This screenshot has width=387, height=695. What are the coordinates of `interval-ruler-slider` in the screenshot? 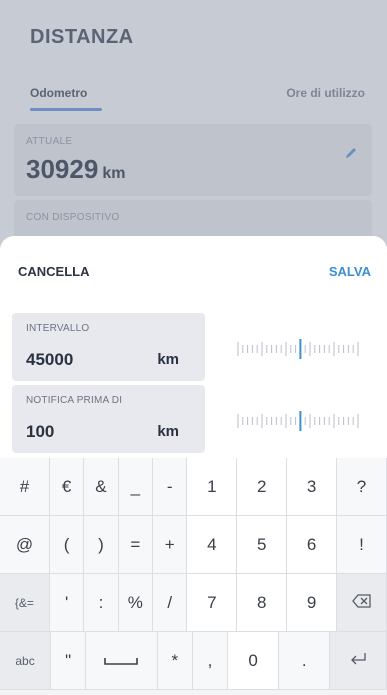 It's located at (300, 349).